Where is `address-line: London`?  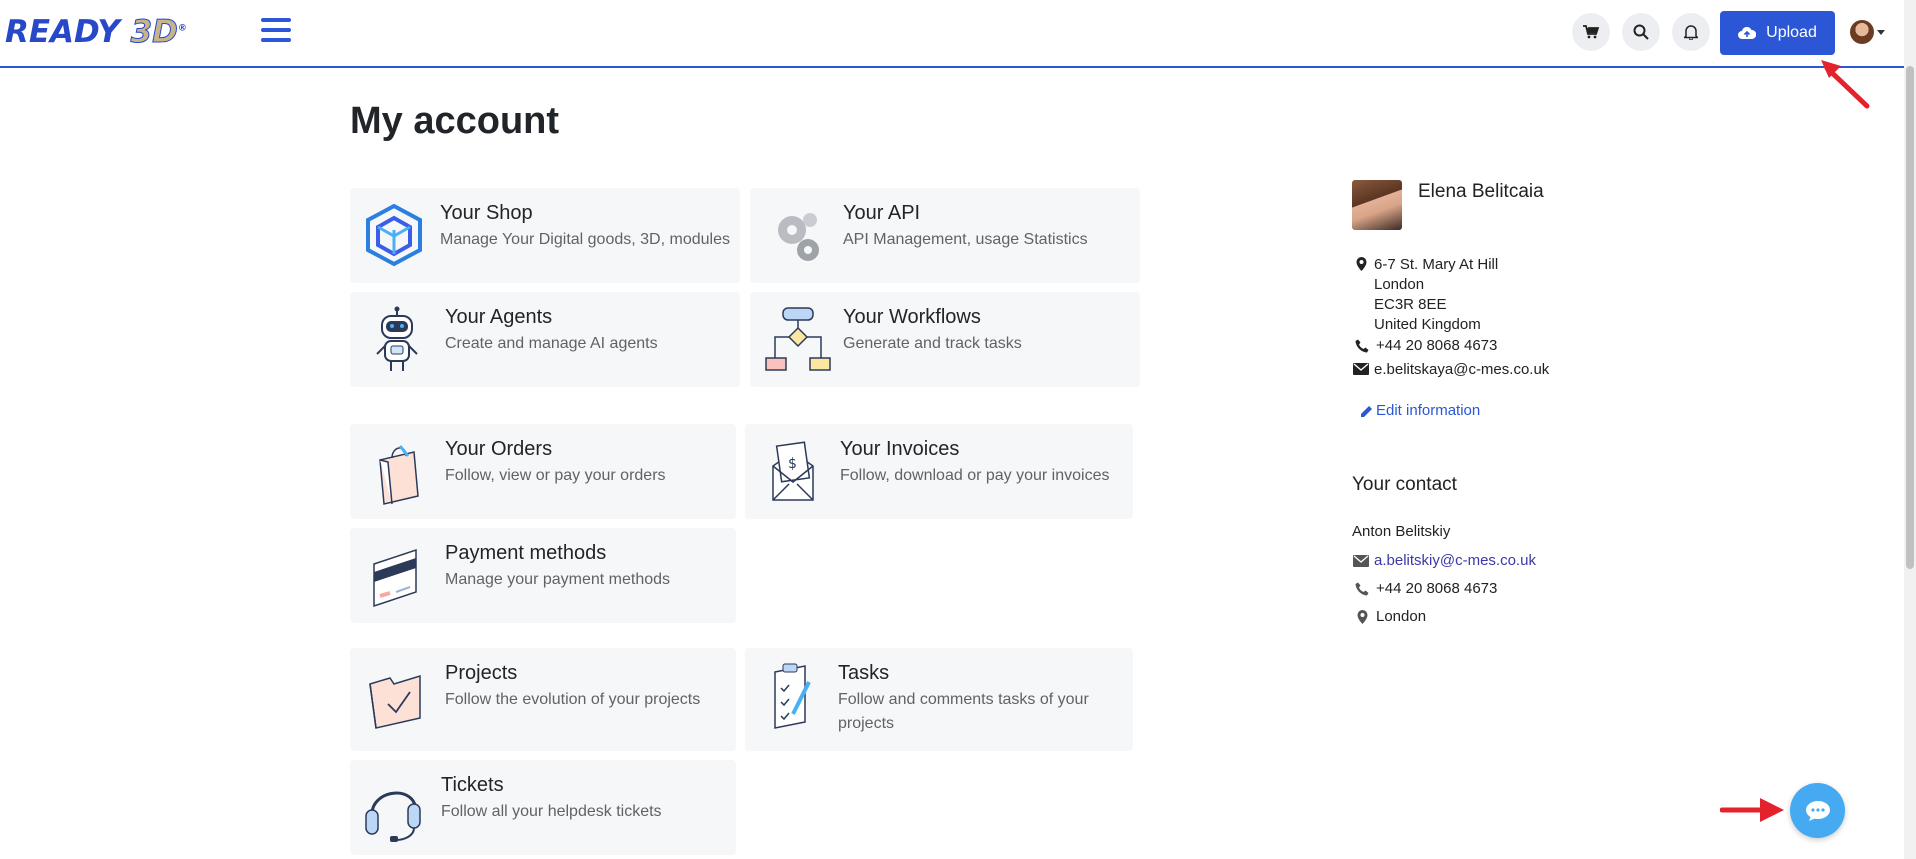
address-line: London is located at coordinates (1399, 284).